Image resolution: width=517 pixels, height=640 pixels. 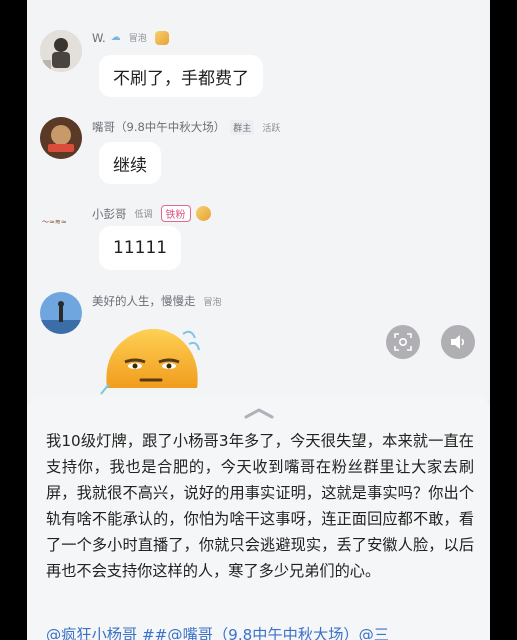 I want to click on volume-icon, so click(x=458, y=342).